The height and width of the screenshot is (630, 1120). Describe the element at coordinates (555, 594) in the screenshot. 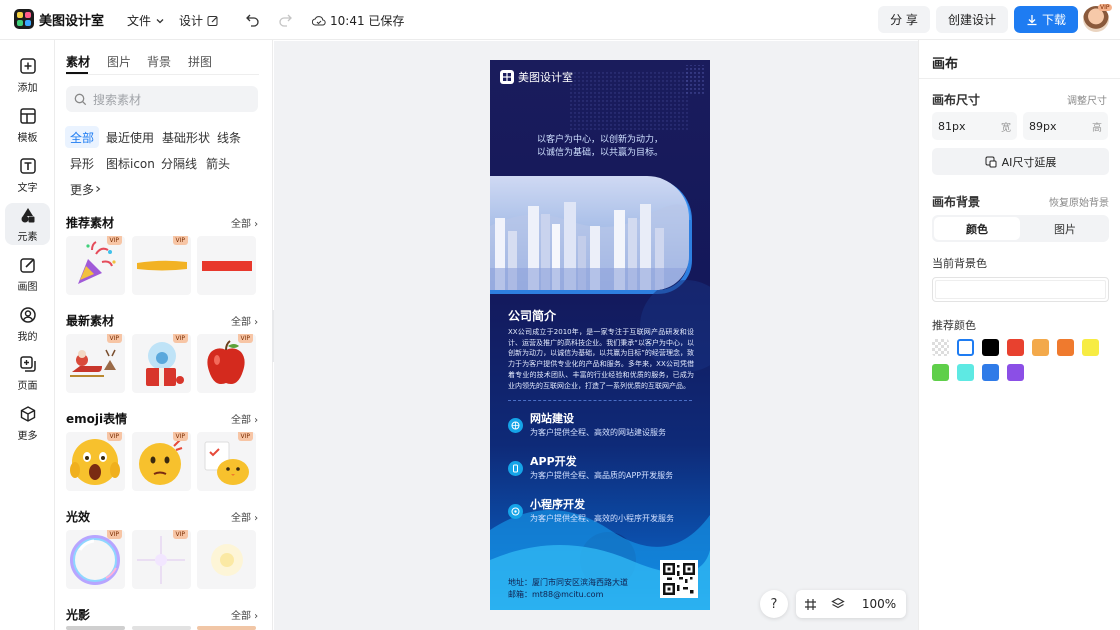

I see `poster-email: 邮箱：mt88@mcitu.com` at that location.